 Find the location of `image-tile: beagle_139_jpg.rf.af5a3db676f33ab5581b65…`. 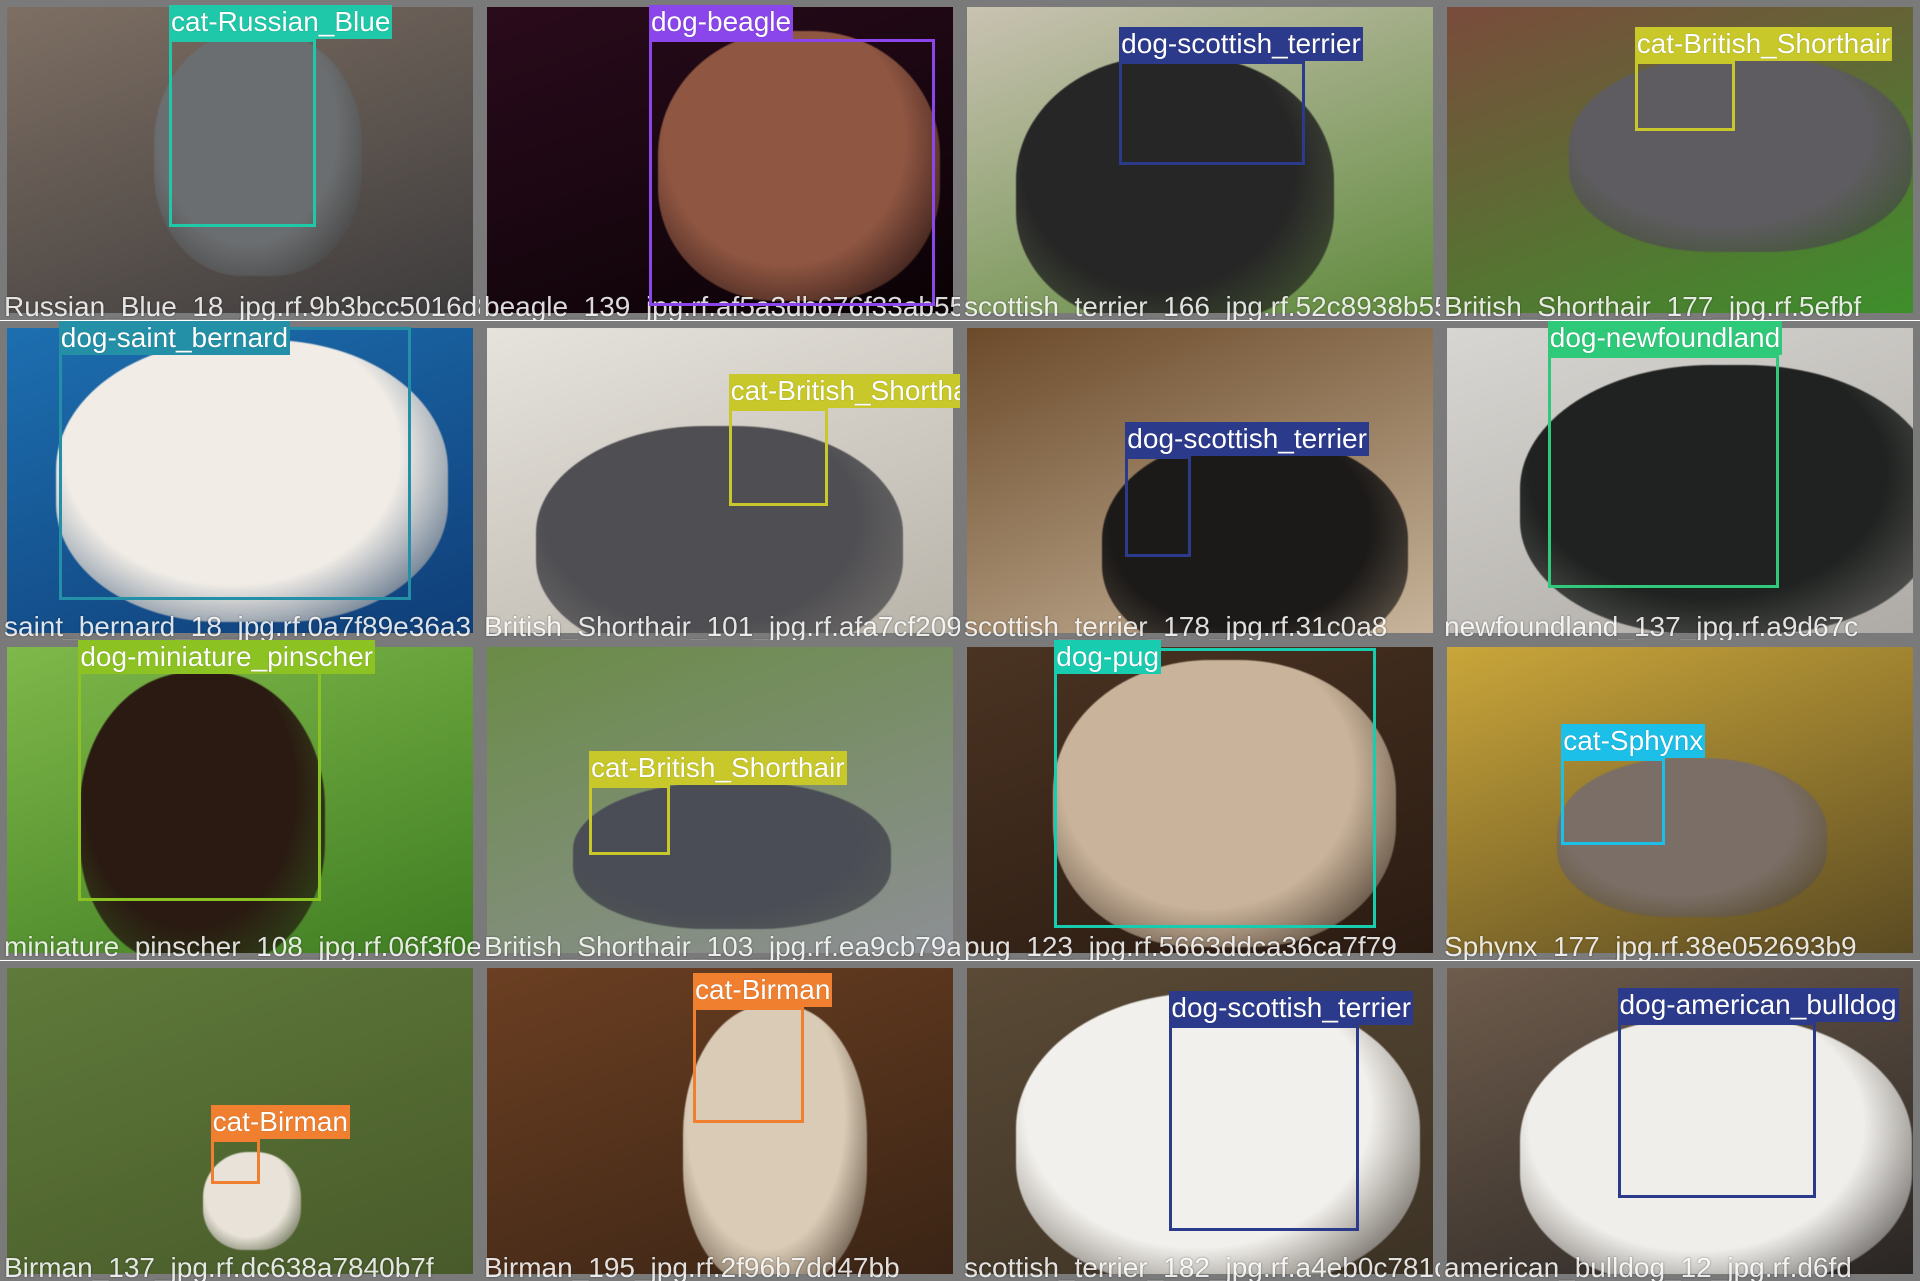

image-tile: beagle_139_jpg.rf.af5a3db676f33ab5581b65… is located at coordinates (720, 160).